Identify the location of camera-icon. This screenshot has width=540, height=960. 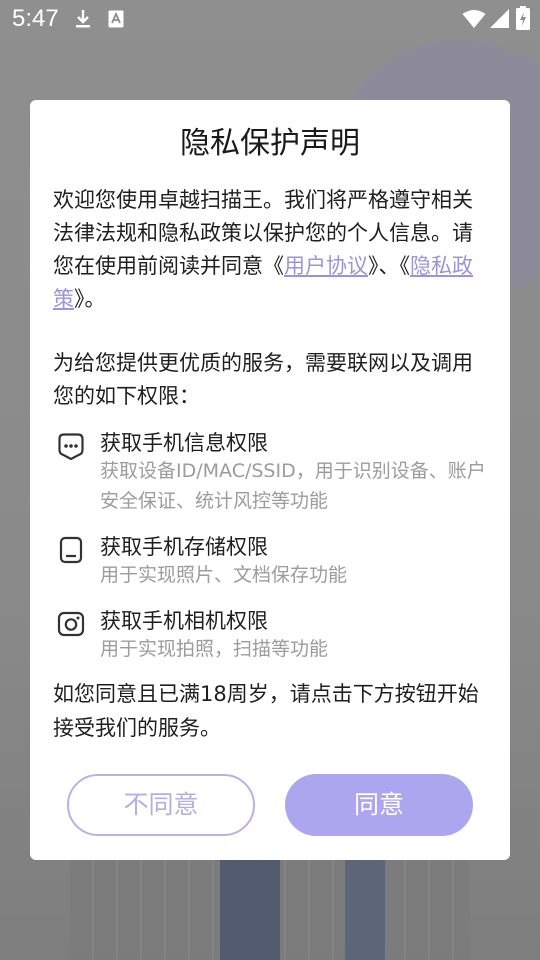
(71, 624).